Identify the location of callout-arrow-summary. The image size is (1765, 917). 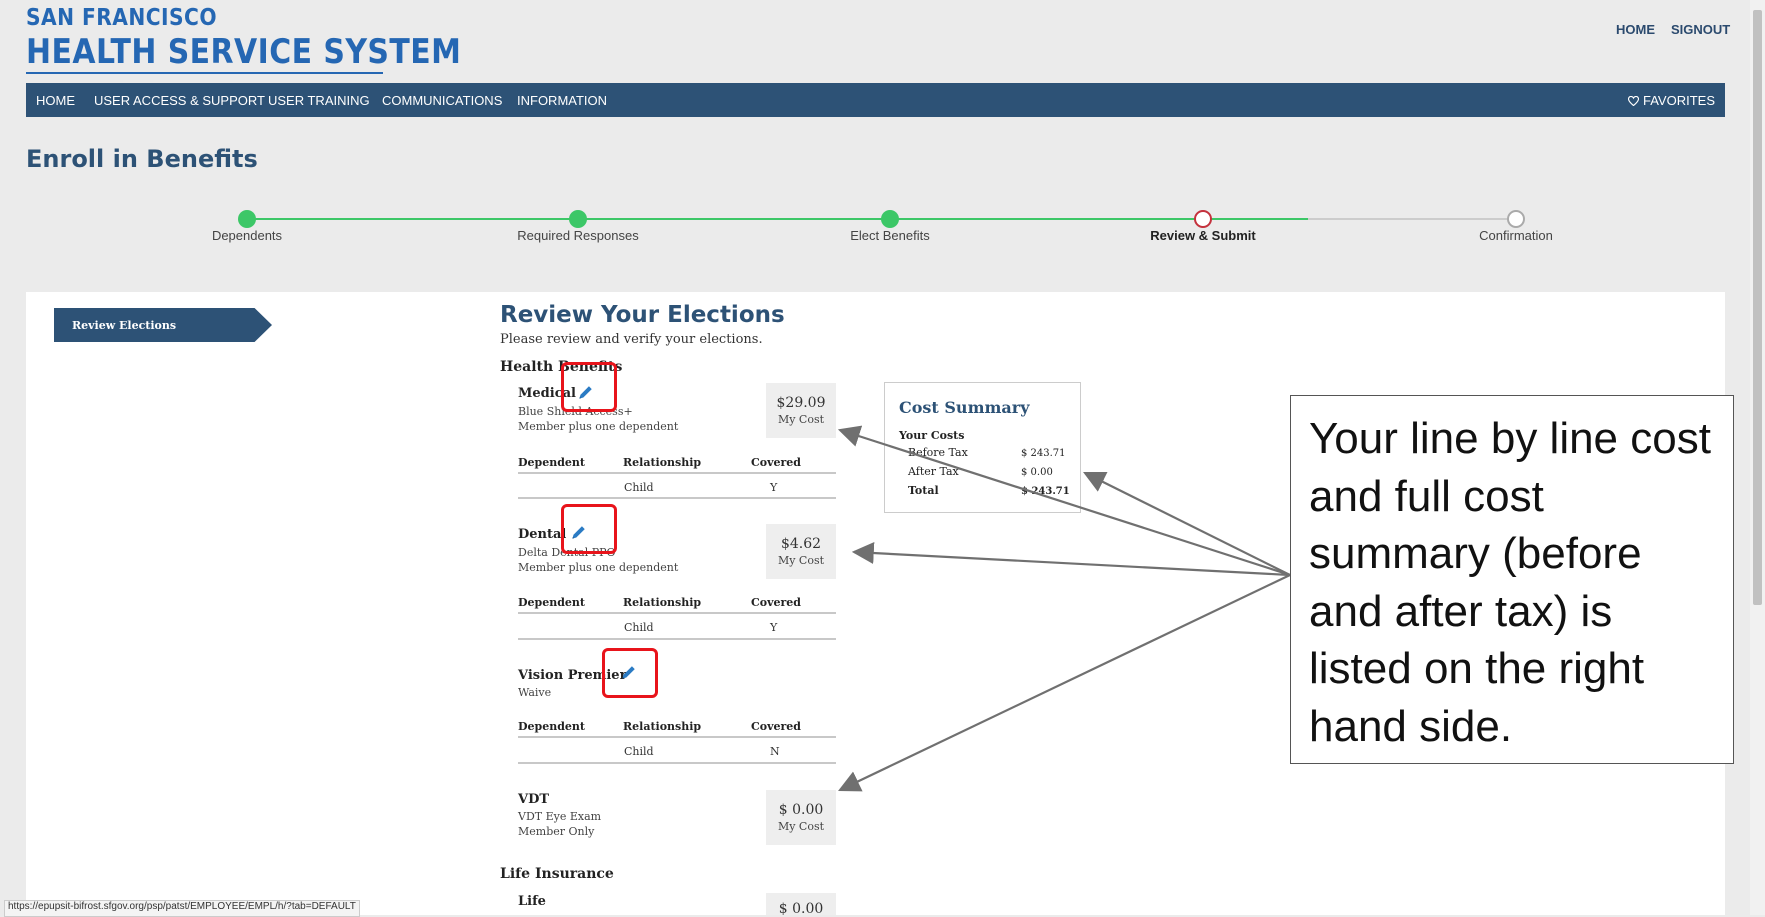
(1187, 523).